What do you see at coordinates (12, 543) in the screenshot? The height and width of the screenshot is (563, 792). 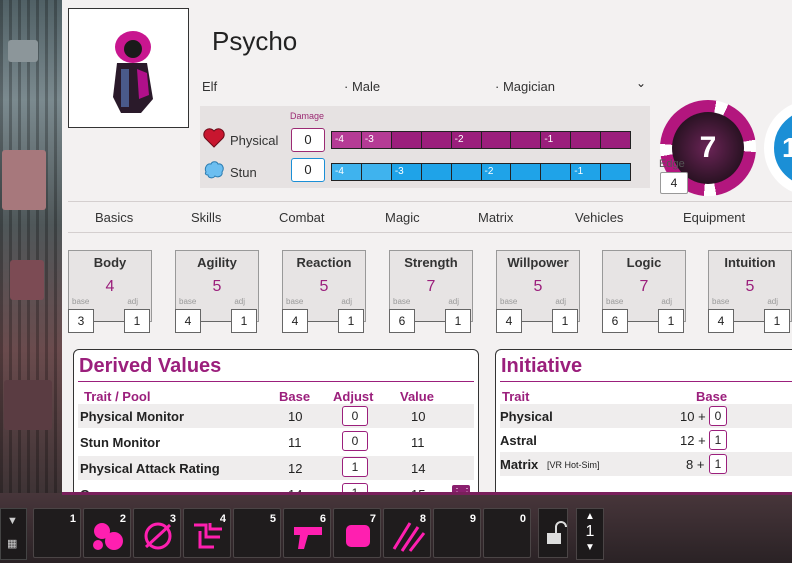 I see `folder-icon: ▦` at bounding box center [12, 543].